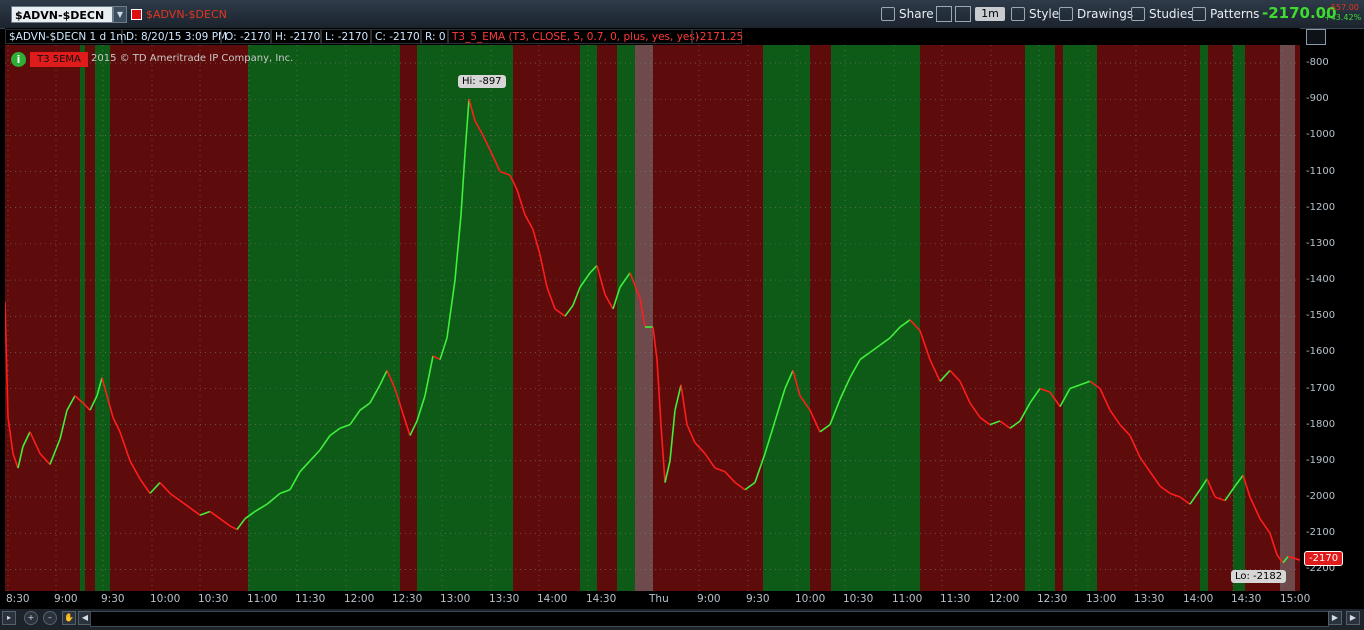 The width and height of the screenshot is (1364, 630). I want to click on style-label: Style, so click(1044, 14).